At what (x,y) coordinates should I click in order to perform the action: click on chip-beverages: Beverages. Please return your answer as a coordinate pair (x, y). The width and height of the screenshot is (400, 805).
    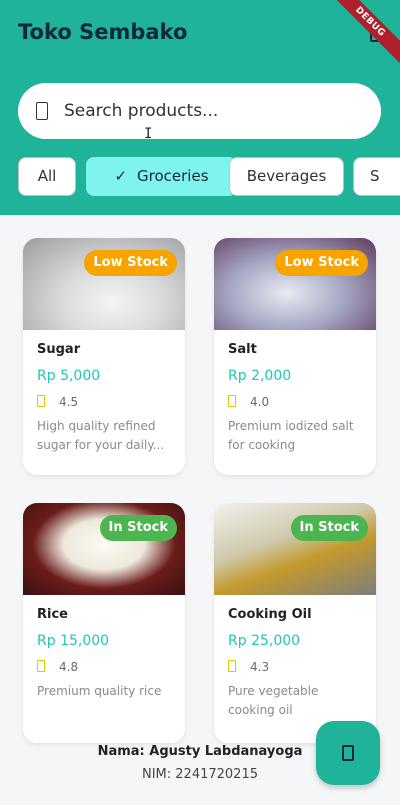
    Looking at the image, I should click on (286, 176).